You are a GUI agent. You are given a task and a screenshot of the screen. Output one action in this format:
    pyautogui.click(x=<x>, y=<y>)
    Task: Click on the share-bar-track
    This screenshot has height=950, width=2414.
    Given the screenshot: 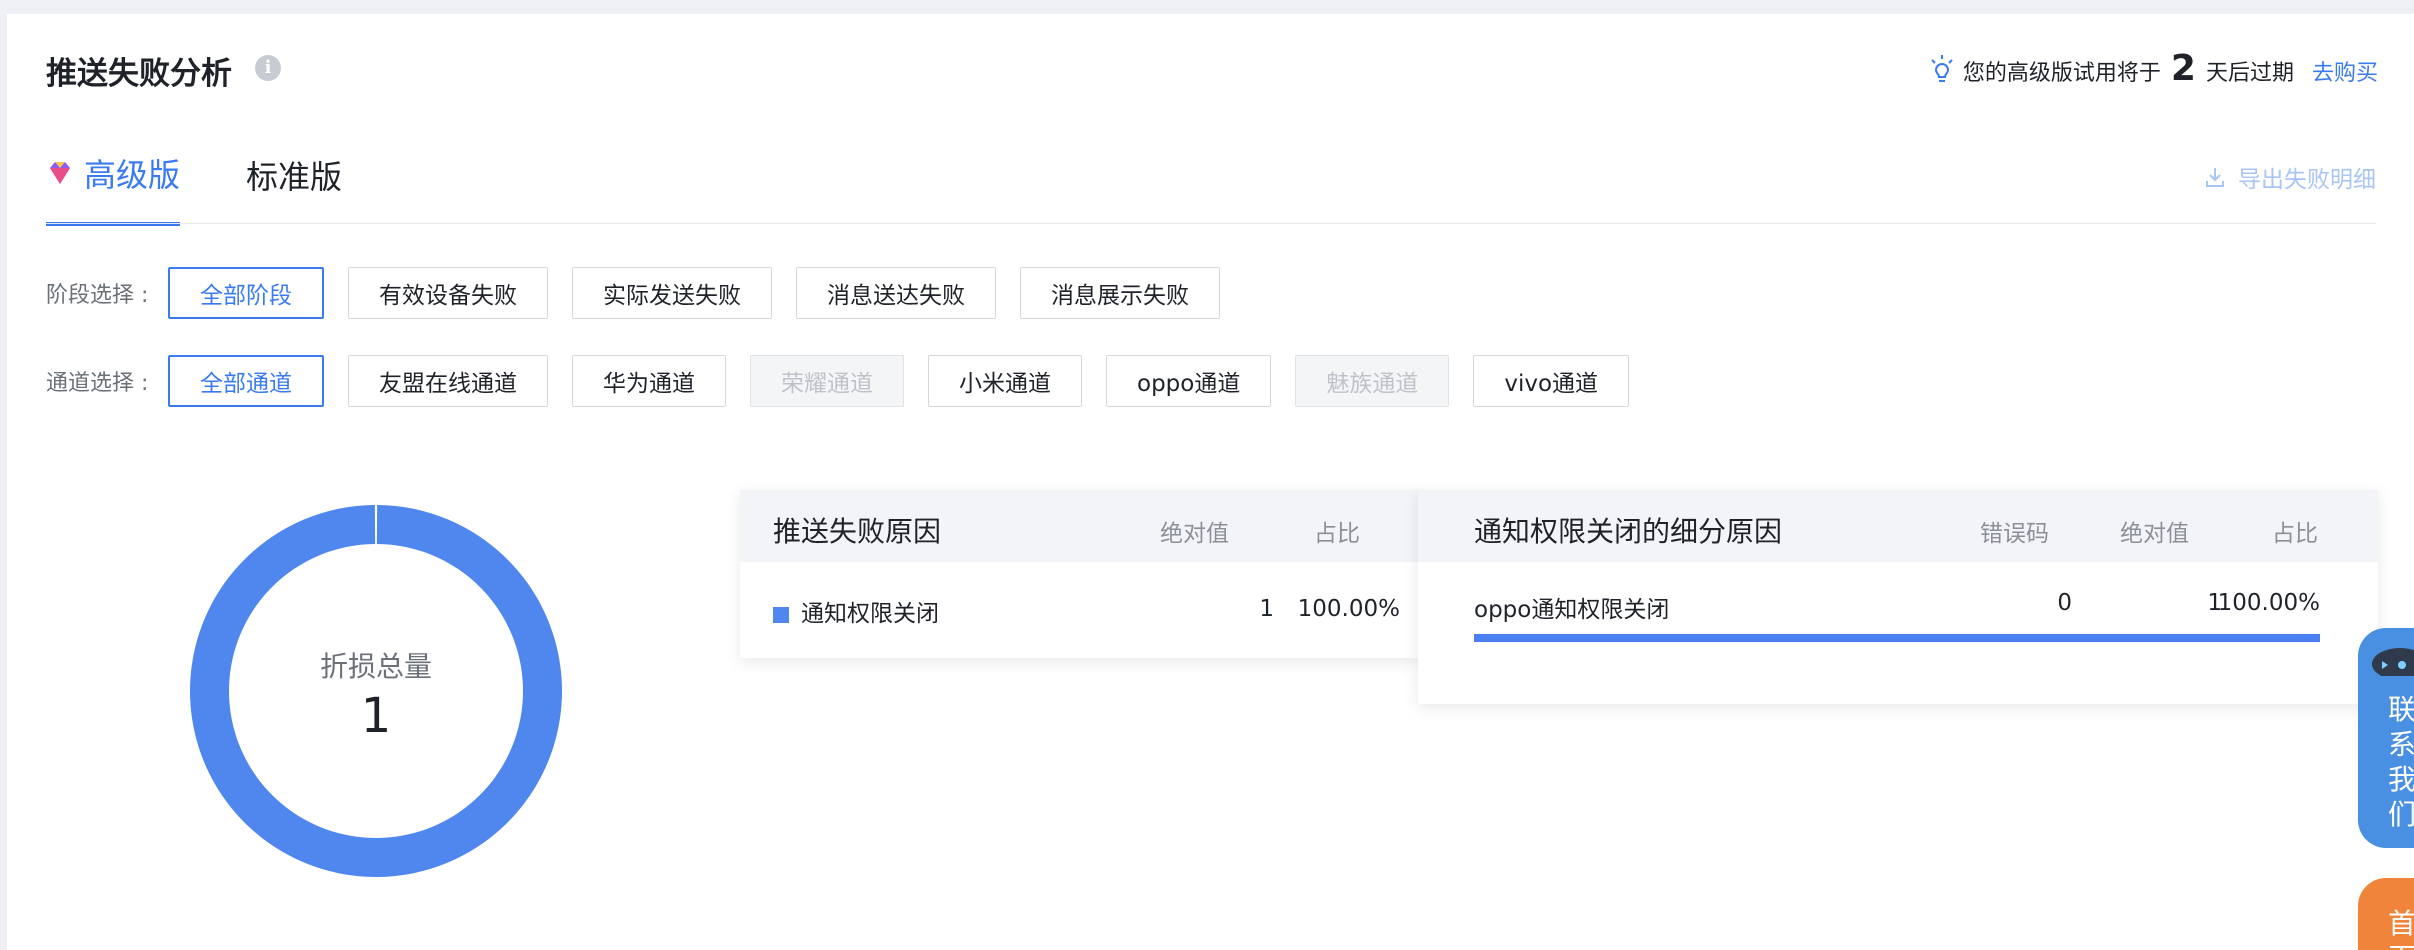 What is the action you would take?
    pyautogui.click(x=1897, y=638)
    